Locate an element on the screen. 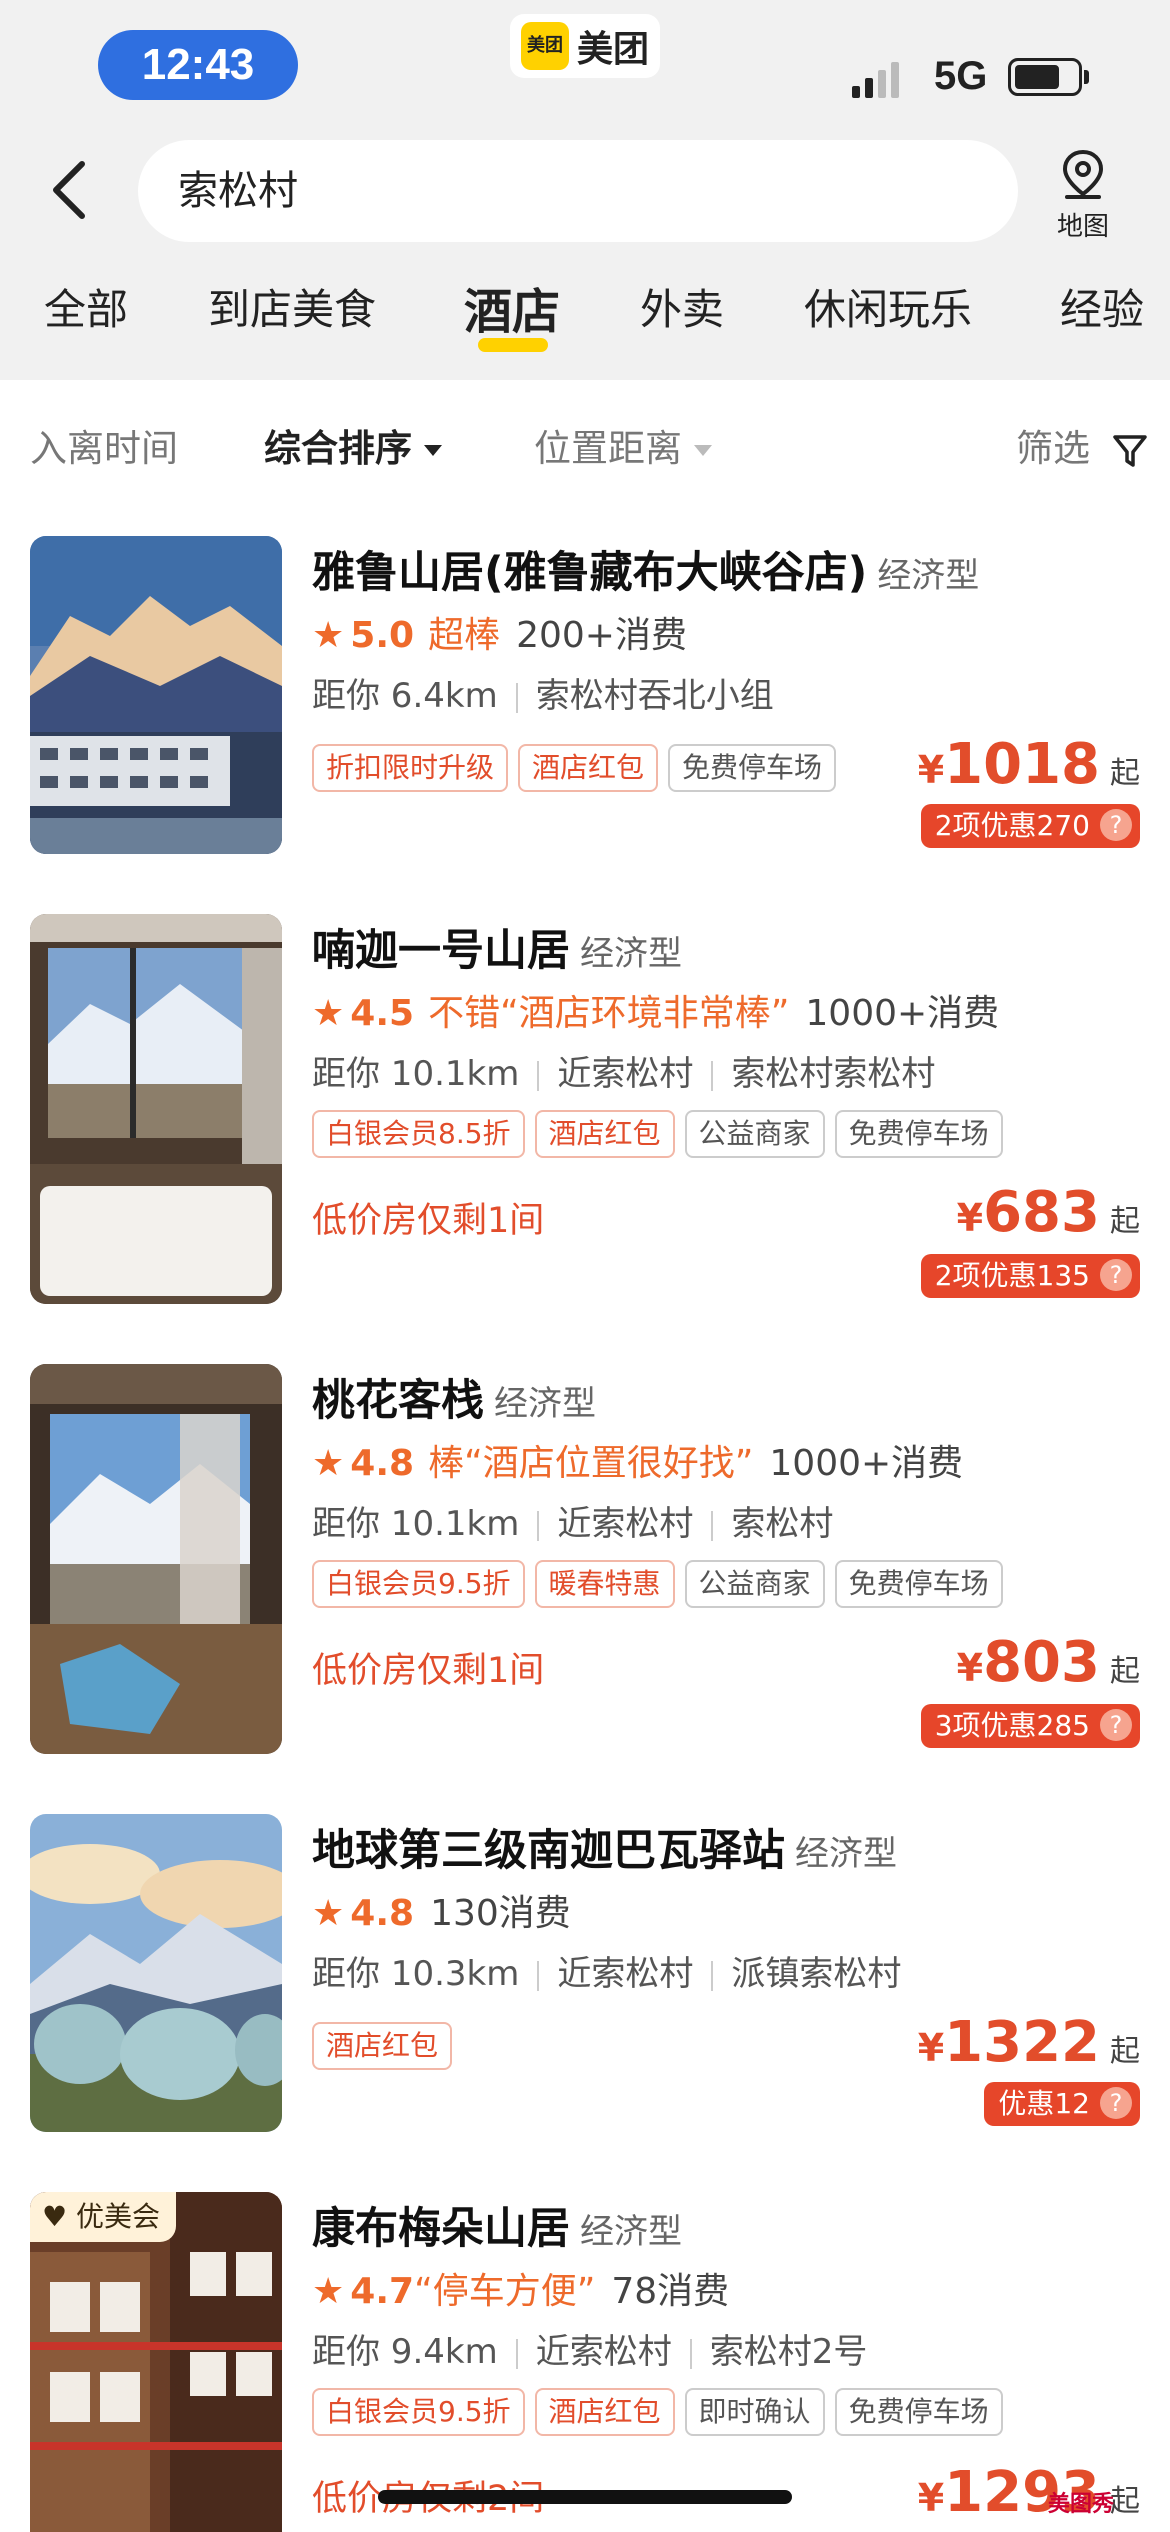 The image size is (1170, 2532). promo-text: 2项优惠135 is located at coordinates (1012, 1275).